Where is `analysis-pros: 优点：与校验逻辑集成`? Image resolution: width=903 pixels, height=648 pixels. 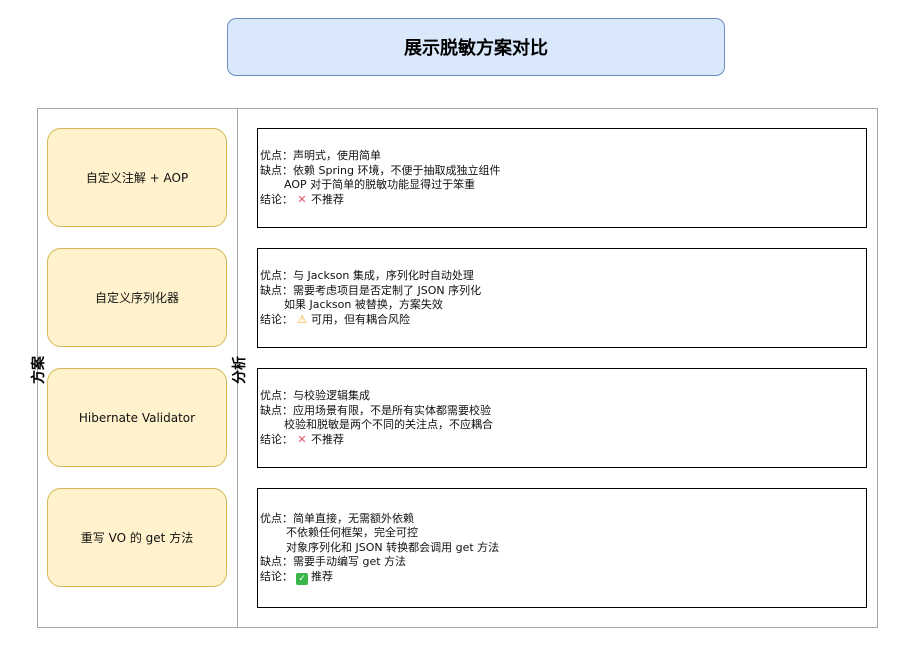 analysis-pros: 优点：与校验逻辑集成 is located at coordinates (315, 395).